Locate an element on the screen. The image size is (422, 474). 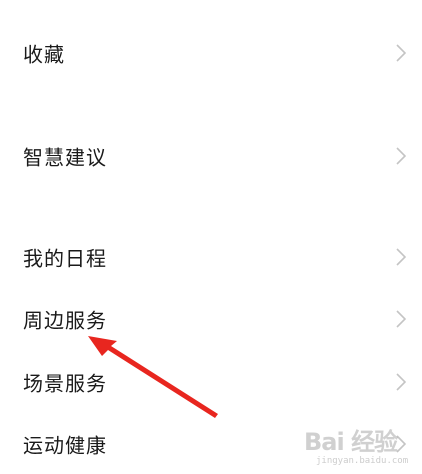
menu-item-nearby-services: 周边服务 is located at coordinates (211, 319).